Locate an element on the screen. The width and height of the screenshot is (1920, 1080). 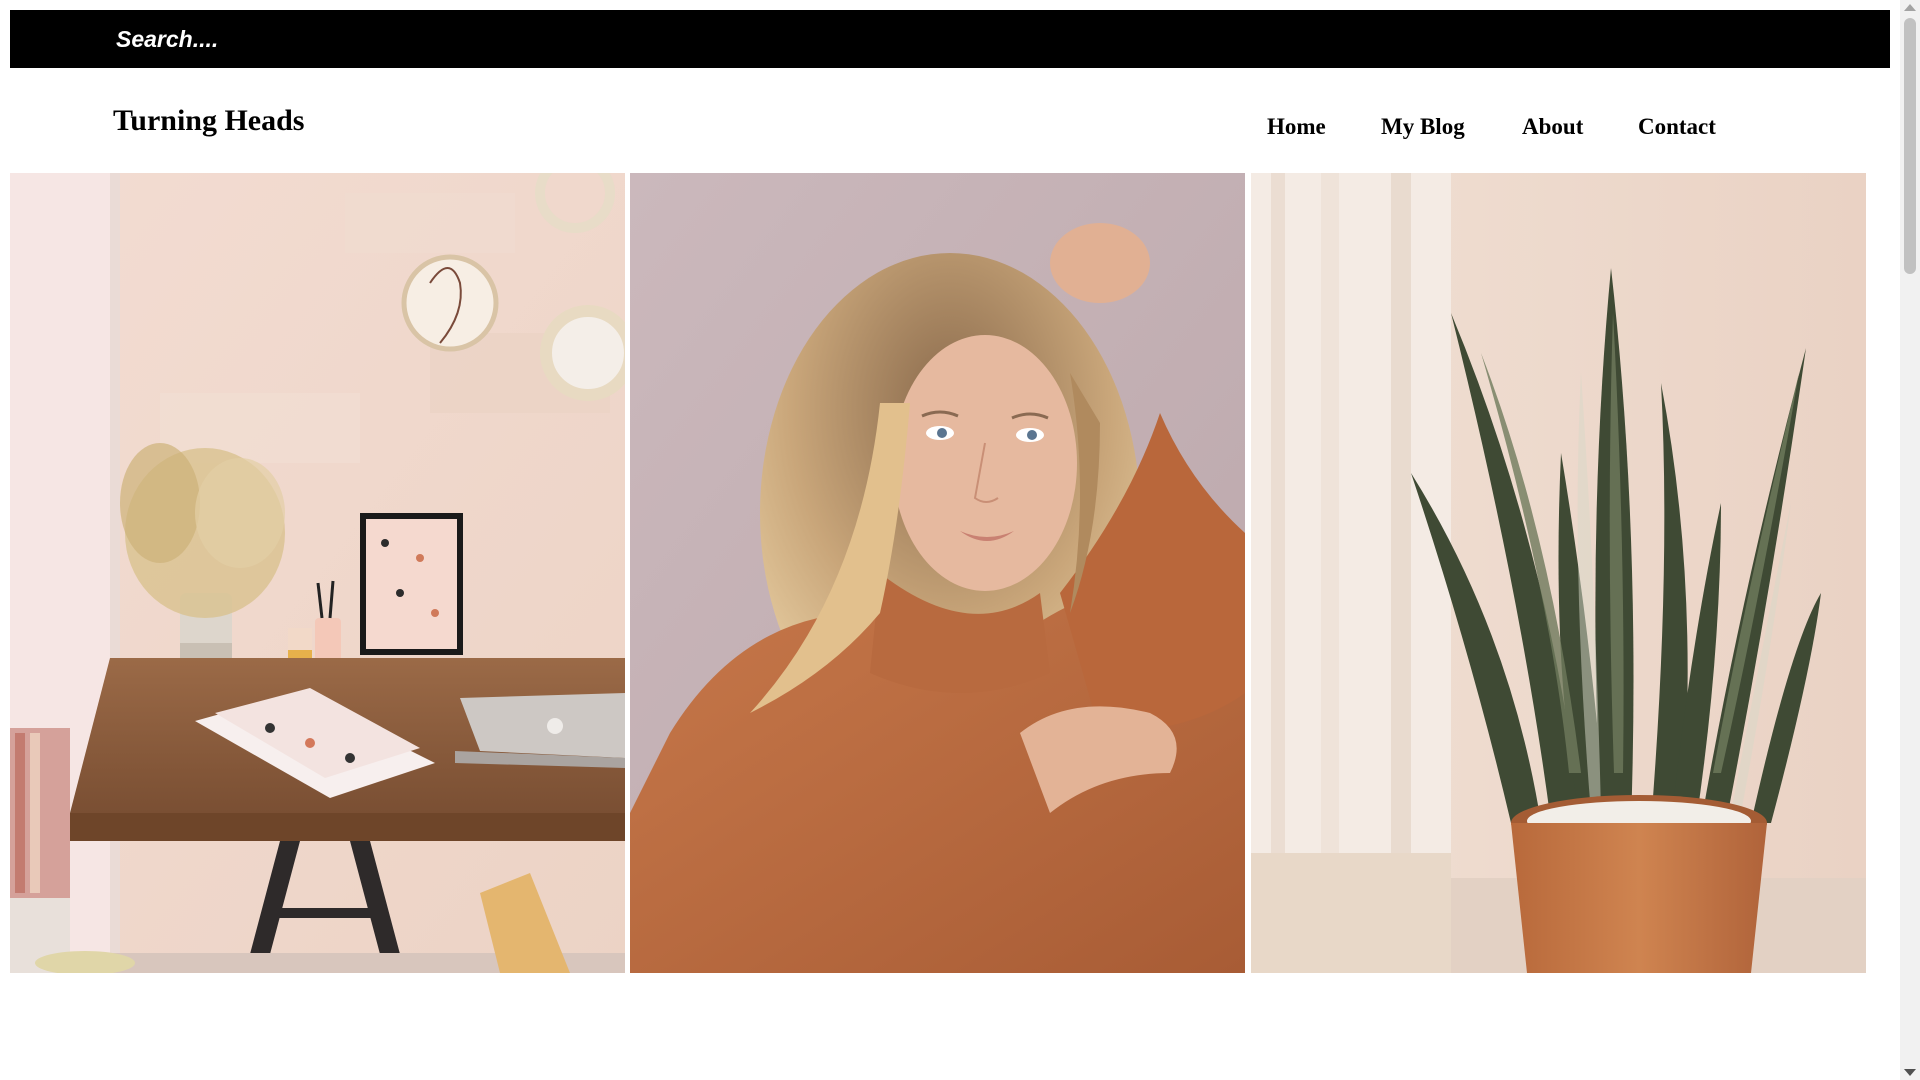
main-nav: Home My Blog About Contact is located at coordinates (950, 127).